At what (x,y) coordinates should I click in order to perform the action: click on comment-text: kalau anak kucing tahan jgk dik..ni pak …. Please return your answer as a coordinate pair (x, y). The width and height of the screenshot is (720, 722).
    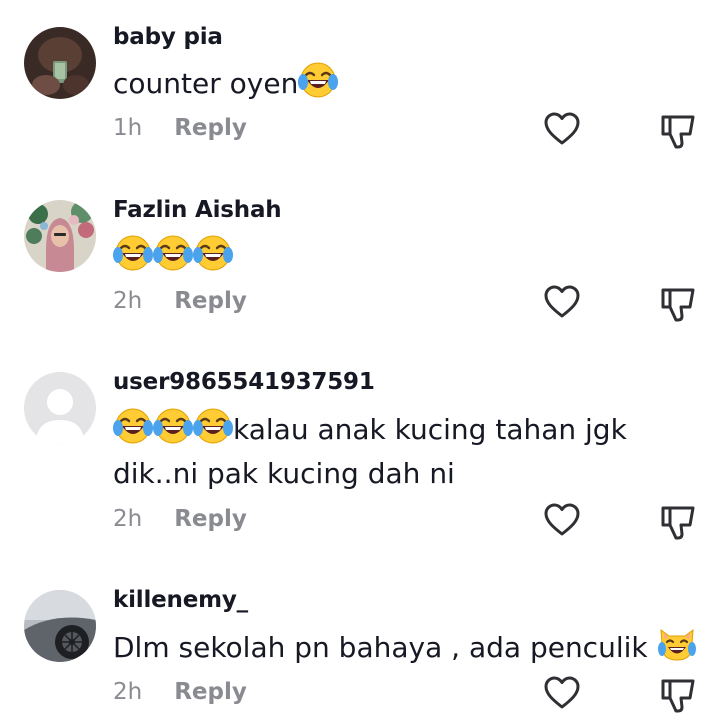
    Looking at the image, I should click on (408, 451).